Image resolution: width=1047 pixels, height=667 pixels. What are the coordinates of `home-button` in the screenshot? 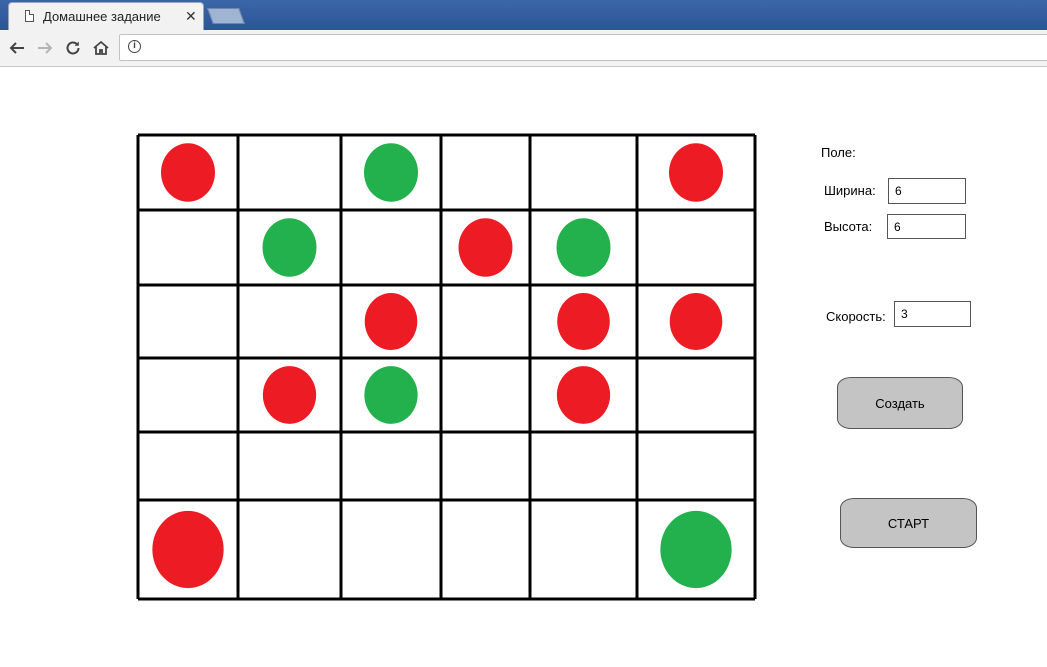 It's located at (101, 48).